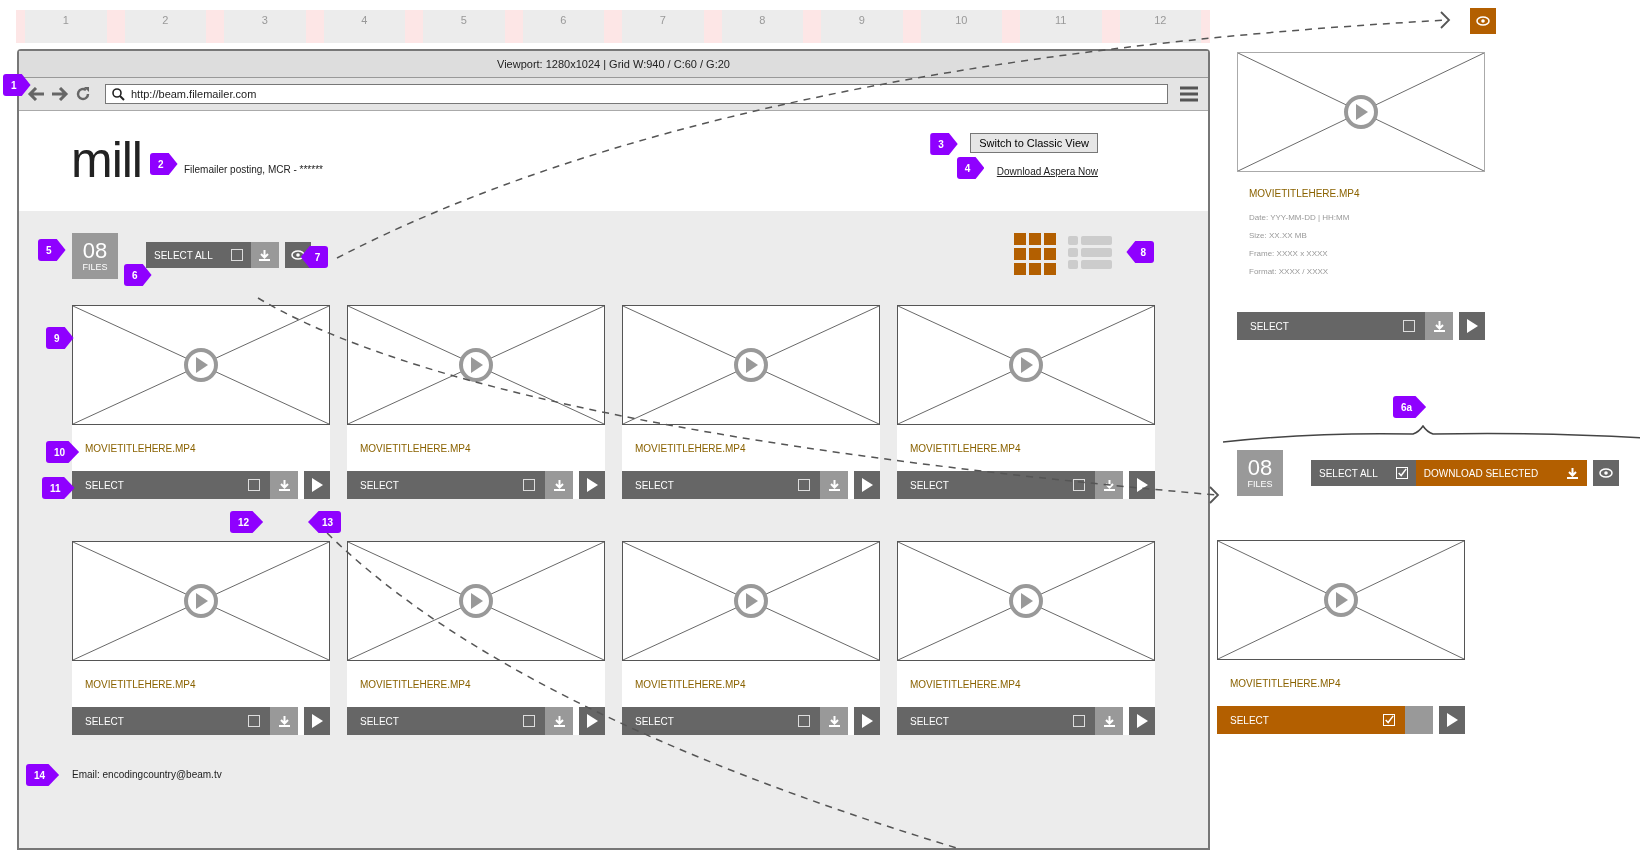  Describe the element at coordinates (961, 27) in the screenshot. I see `grid-column: 10` at that location.